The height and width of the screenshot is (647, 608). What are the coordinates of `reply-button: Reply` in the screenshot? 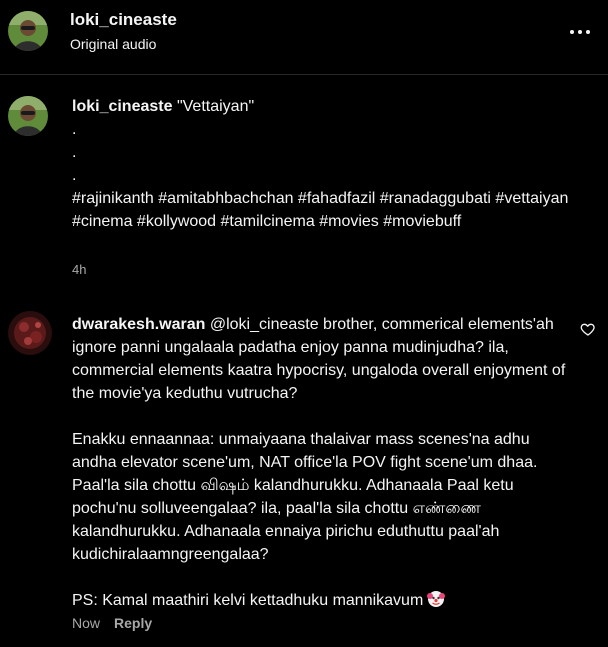 It's located at (133, 623).